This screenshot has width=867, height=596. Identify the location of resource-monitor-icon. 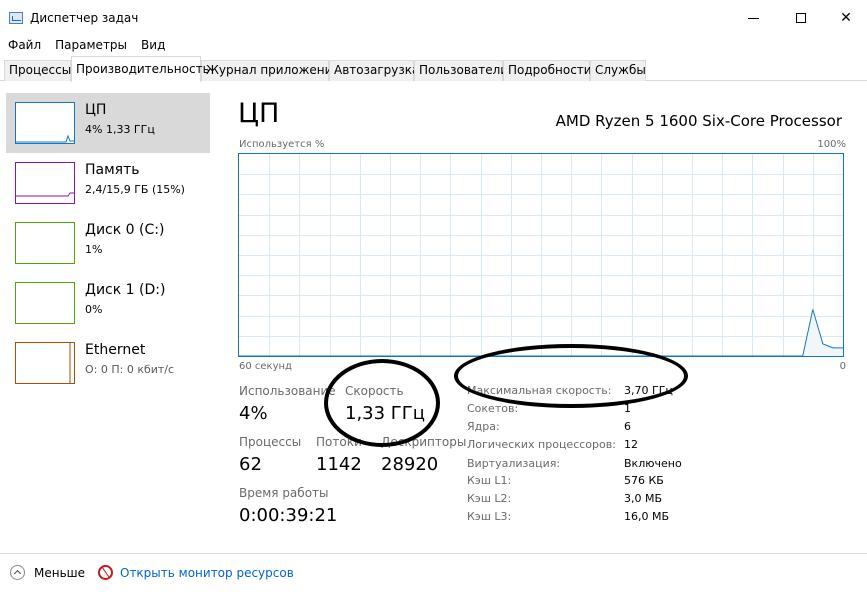
(105, 572).